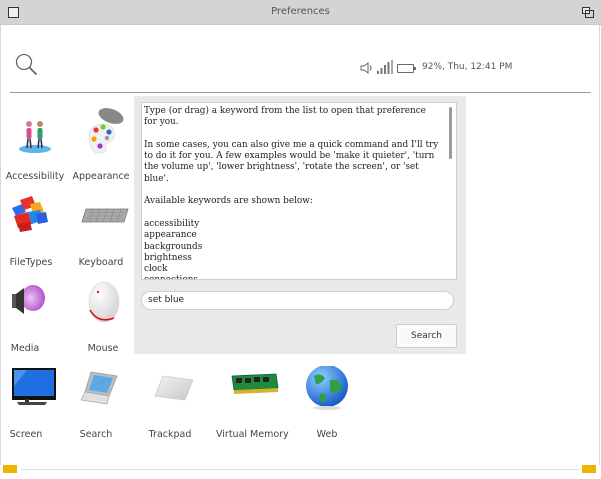  I want to click on globe-icon, so click(327, 387).